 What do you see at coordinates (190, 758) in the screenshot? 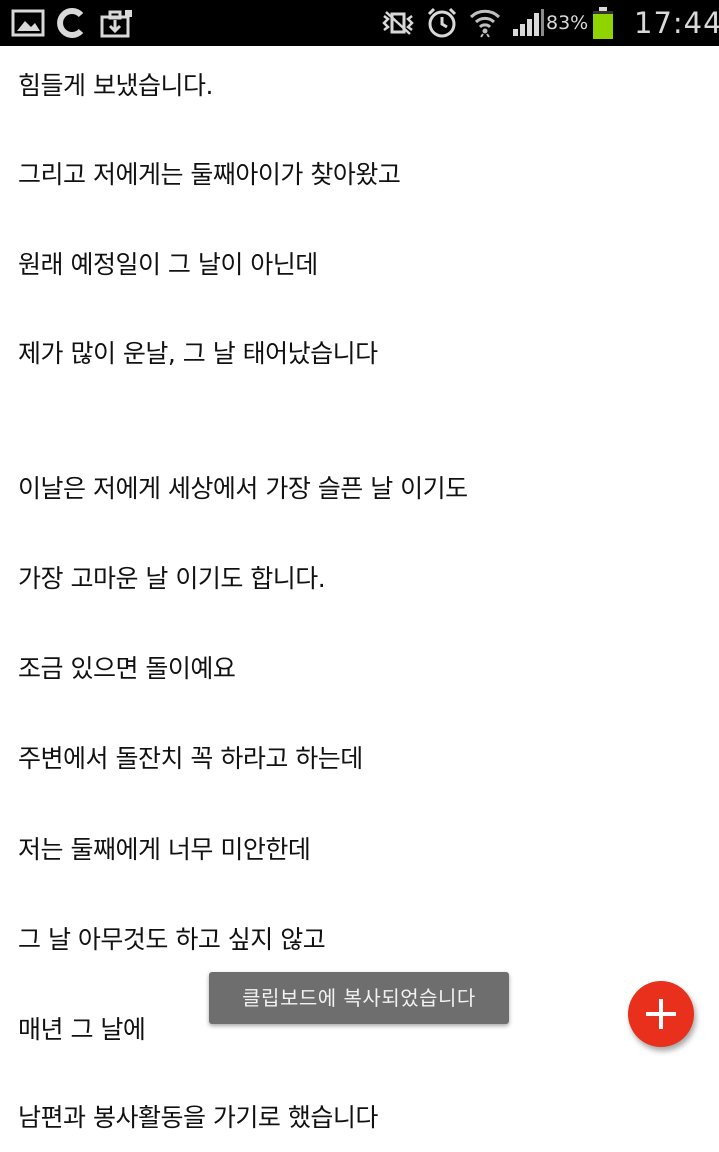
I see `text-line: 주변에서 돌잔치 꼭 하라고 하는데` at bounding box center [190, 758].